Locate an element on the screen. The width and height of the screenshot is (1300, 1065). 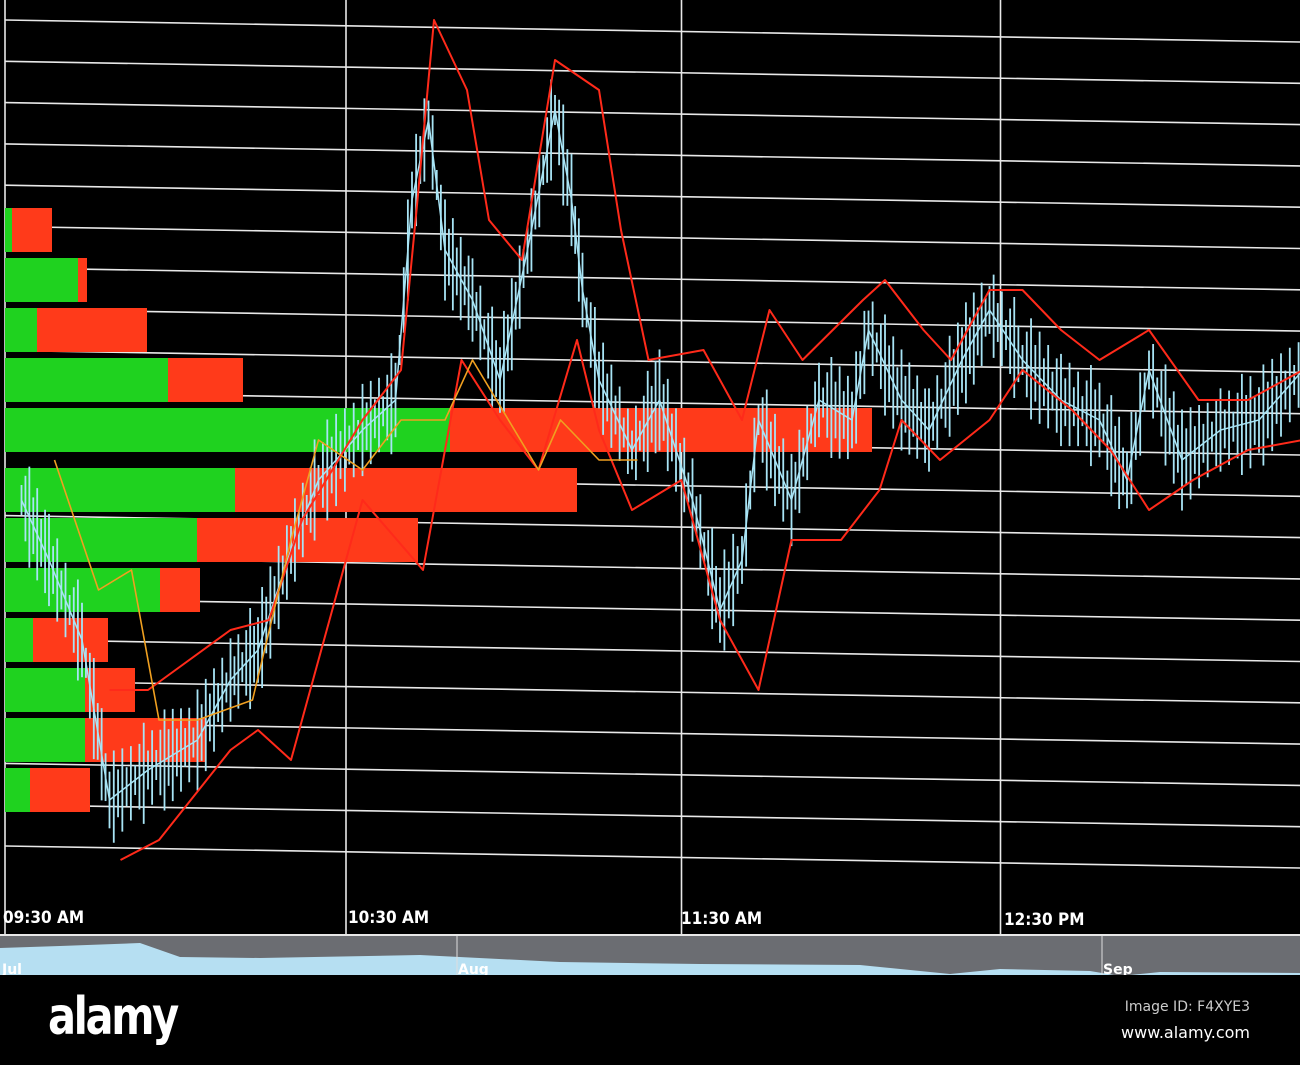
x-tick-label: 09:30 AM is located at coordinates (43, 918).